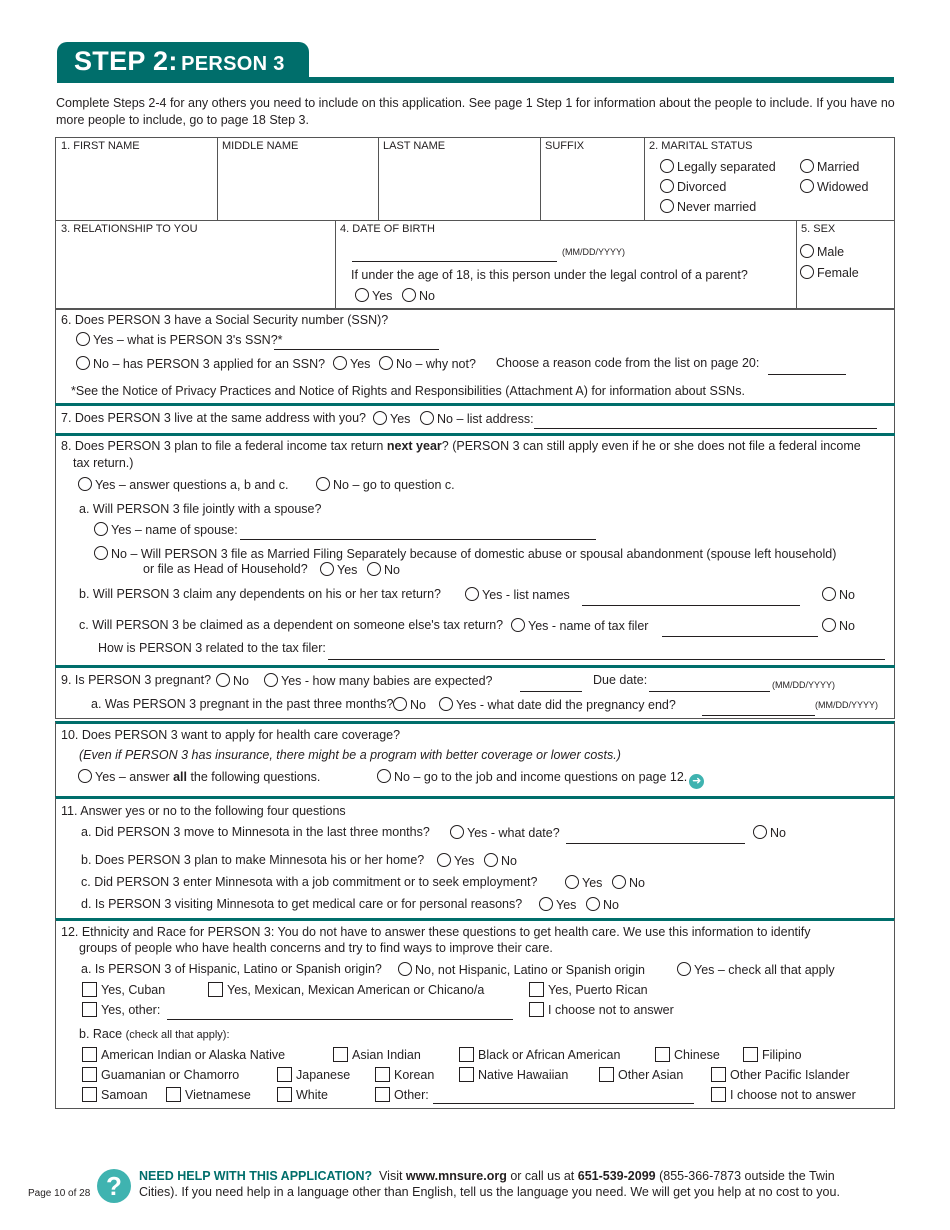  Describe the element at coordinates (200, 363) in the screenshot. I see `q6-no: No – has PERSON 3 applied for an SSN?` at that location.